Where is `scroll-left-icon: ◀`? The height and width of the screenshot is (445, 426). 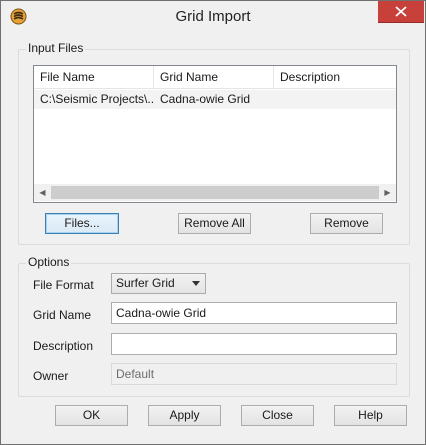 scroll-left-icon: ◀ is located at coordinates (42, 192).